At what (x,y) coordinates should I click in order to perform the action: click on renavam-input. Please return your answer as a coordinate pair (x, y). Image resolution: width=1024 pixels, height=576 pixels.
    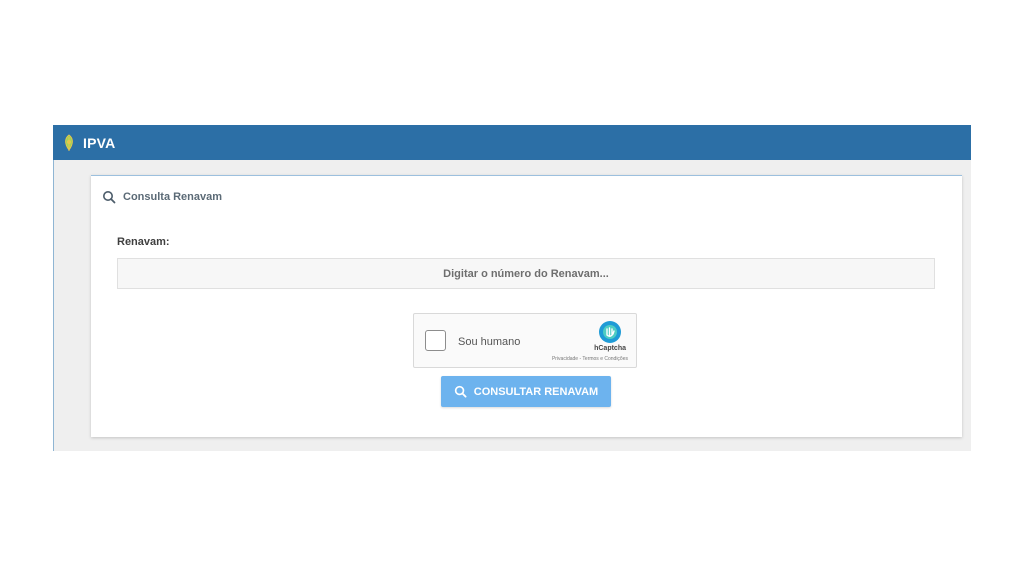
    Looking at the image, I should click on (526, 273).